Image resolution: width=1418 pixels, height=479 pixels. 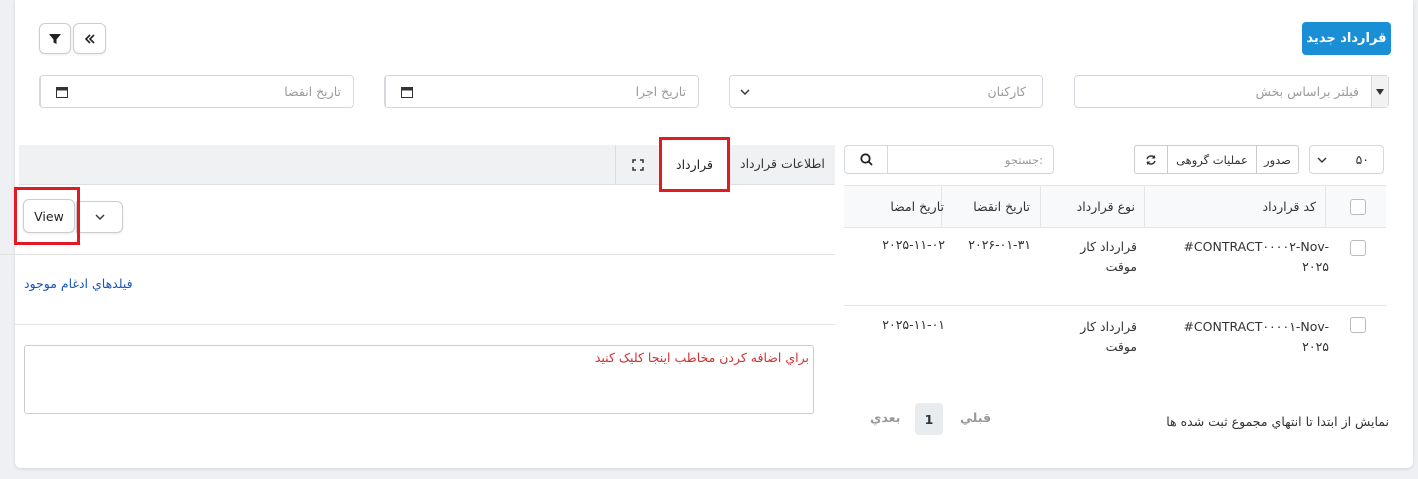 What do you see at coordinates (782, 163) in the screenshot?
I see `tab-contract-info: اطلاعات قرارداد` at bounding box center [782, 163].